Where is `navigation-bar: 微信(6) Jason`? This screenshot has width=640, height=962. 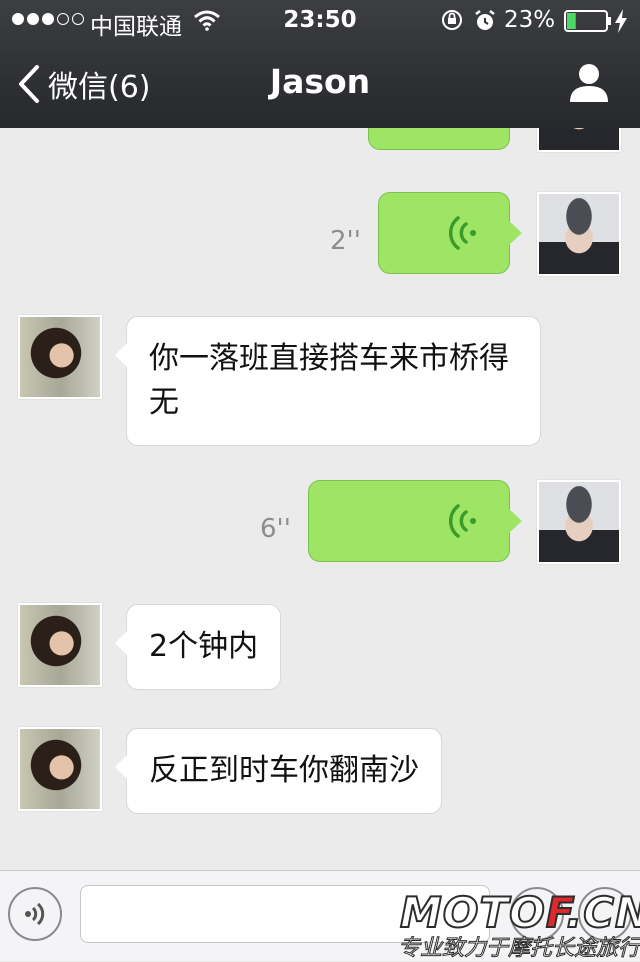
navigation-bar: 微信(6) Jason is located at coordinates (320, 84).